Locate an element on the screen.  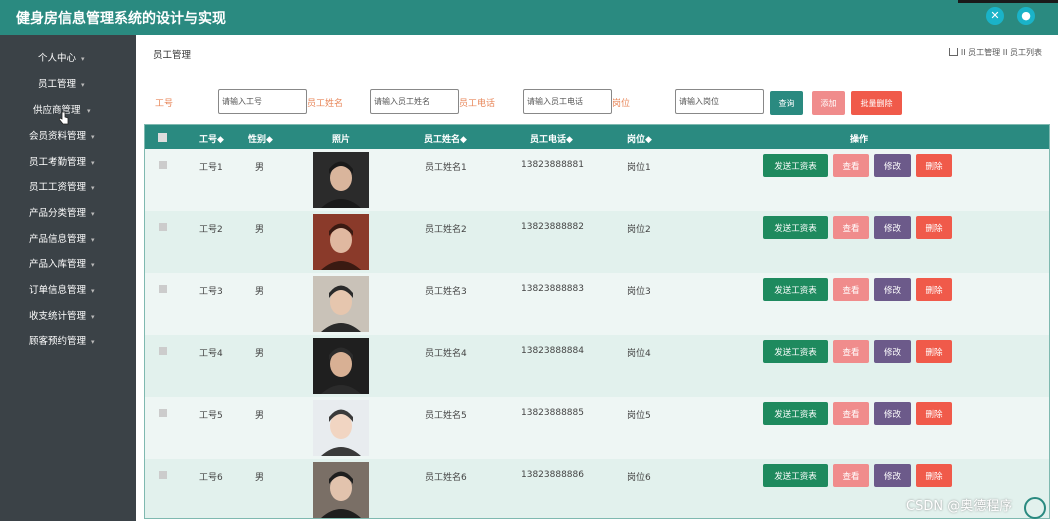
col-phone: 员工电话◆ is located at coordinates (551, 138).